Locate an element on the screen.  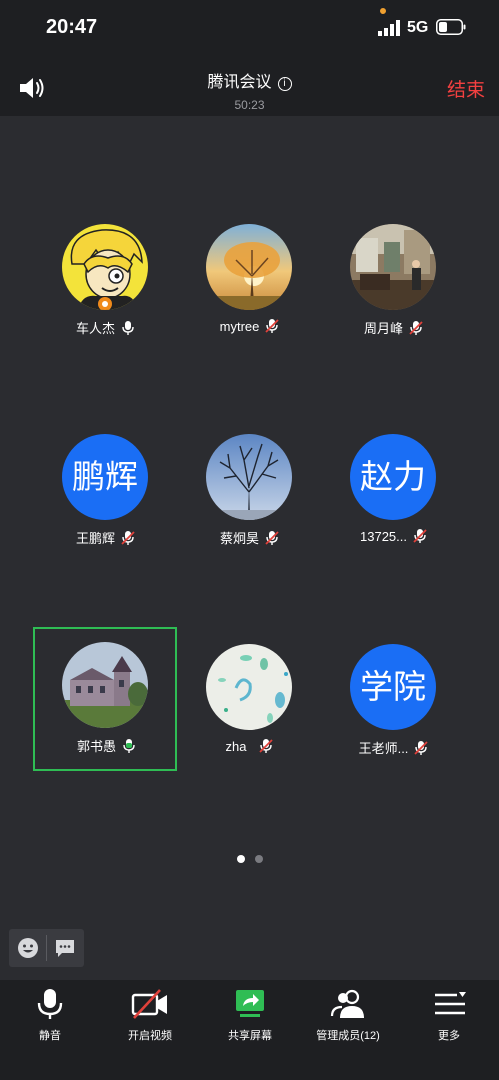
info-icon: i is located at coordinates (284, 84).